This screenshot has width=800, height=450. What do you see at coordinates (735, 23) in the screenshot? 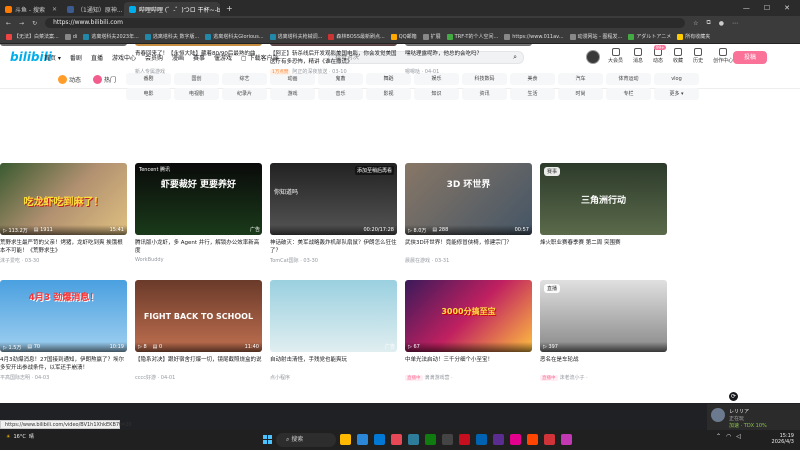
I see `menu-icon: ⋯` at bounding box center [735, 23].